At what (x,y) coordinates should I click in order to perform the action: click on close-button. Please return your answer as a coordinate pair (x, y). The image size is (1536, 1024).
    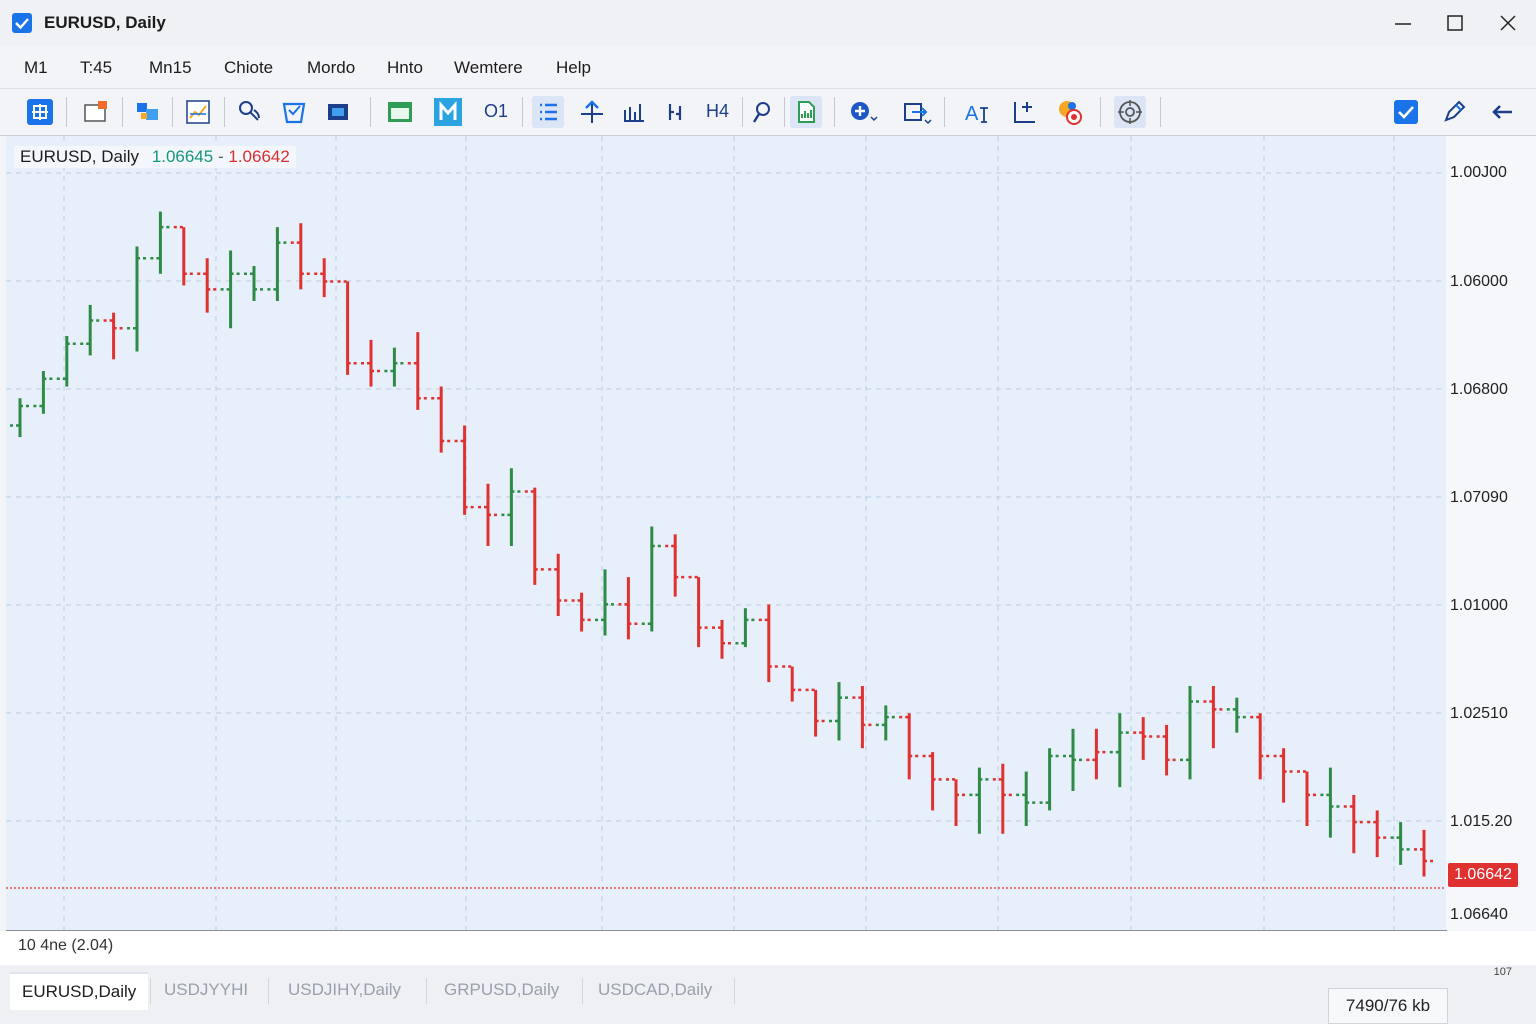
    Looking at the image, I should click on (1508, 23).